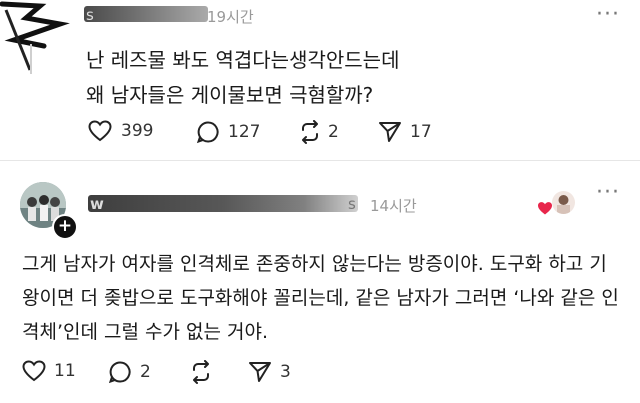  Describe the element at coordinates (243, 60) in the screenshot. I see `post-text-line-1: 난 레즈물 봐도 역겹다는생각안드는데` at that location.